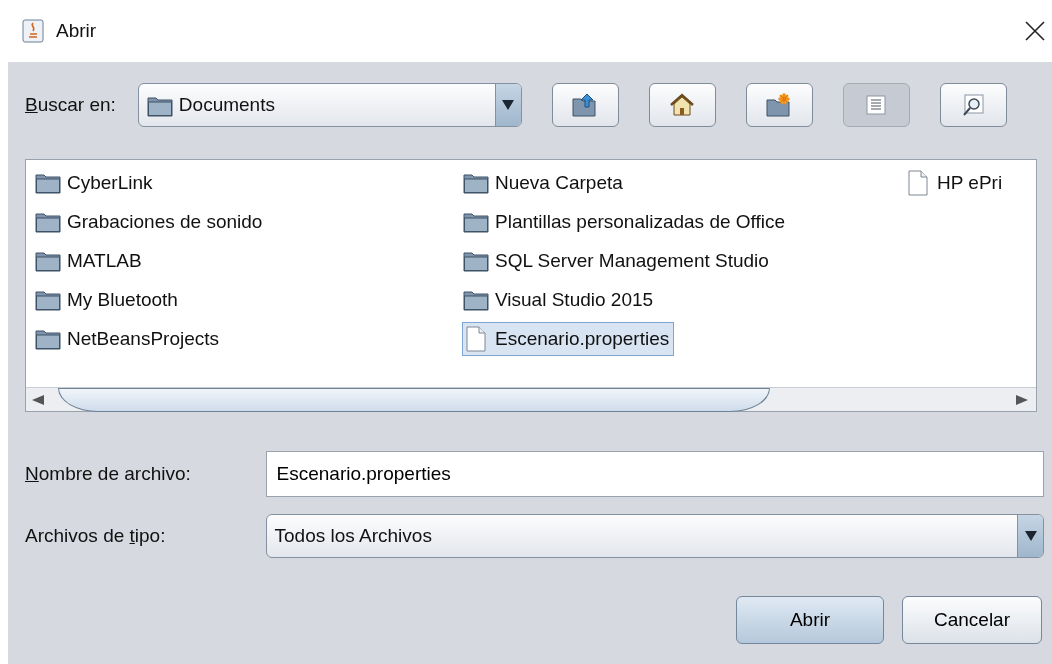  What do you see at coordinates (956, 183) in the screenshot?
I see `file-item: HP ePri` at bounding box center [956, 183].